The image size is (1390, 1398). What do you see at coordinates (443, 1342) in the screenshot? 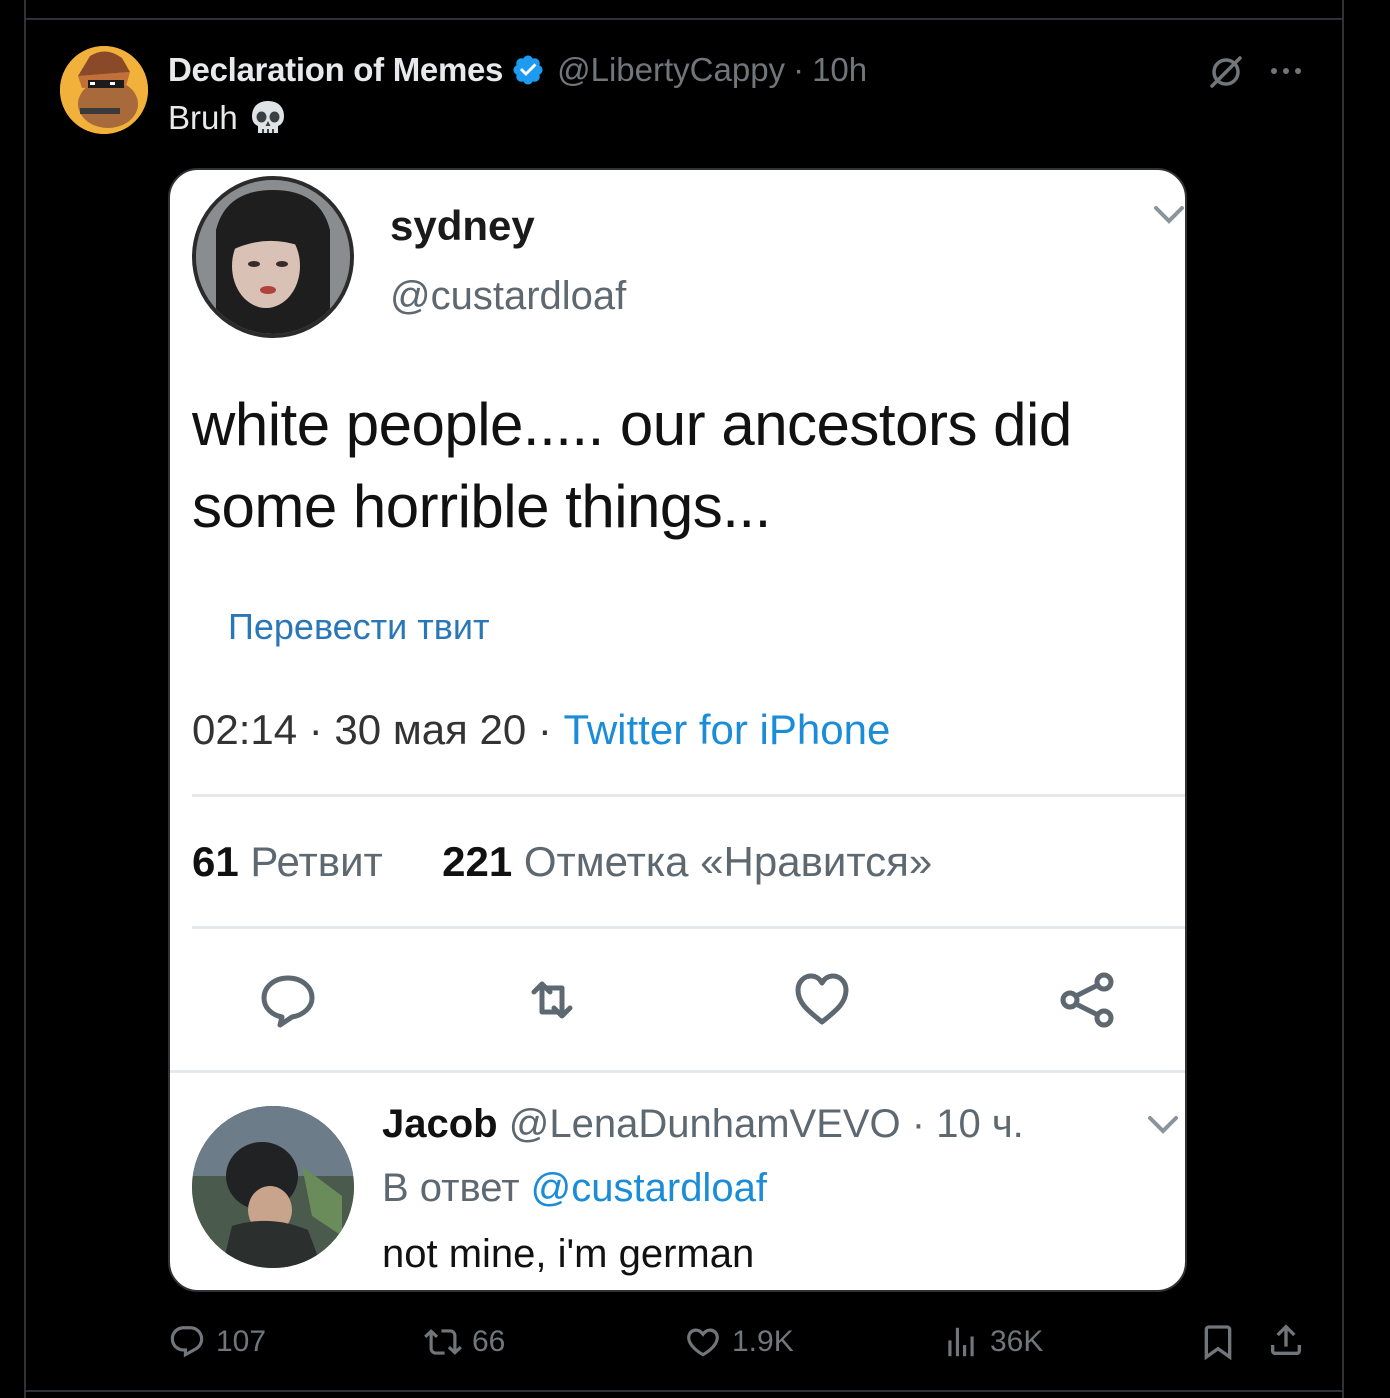
I see `repost-icon` at bounding box center [443, 1342].